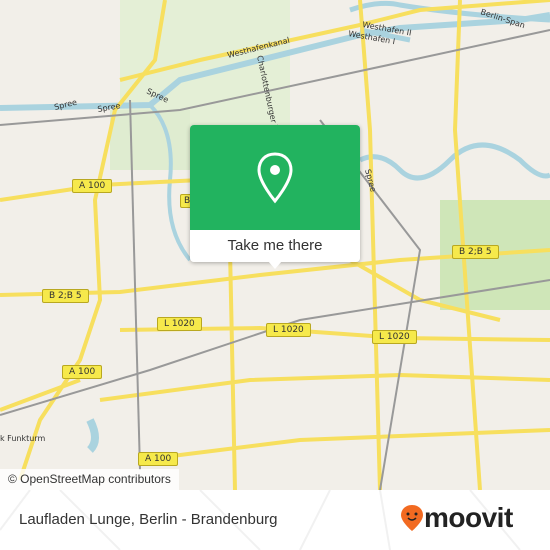 The height and width of the screenshot is (550, 550). What do you see at coordinates (468, 517) in the screenshot?
I see `moovit-logo-text: moovit` at bounding box center [468, 517].